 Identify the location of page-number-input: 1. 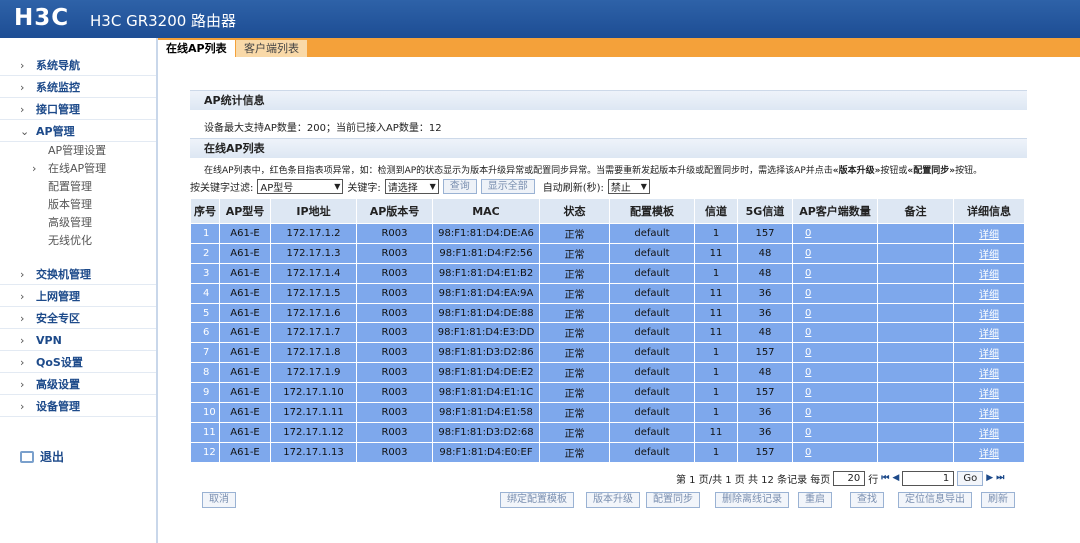
(928, 478).